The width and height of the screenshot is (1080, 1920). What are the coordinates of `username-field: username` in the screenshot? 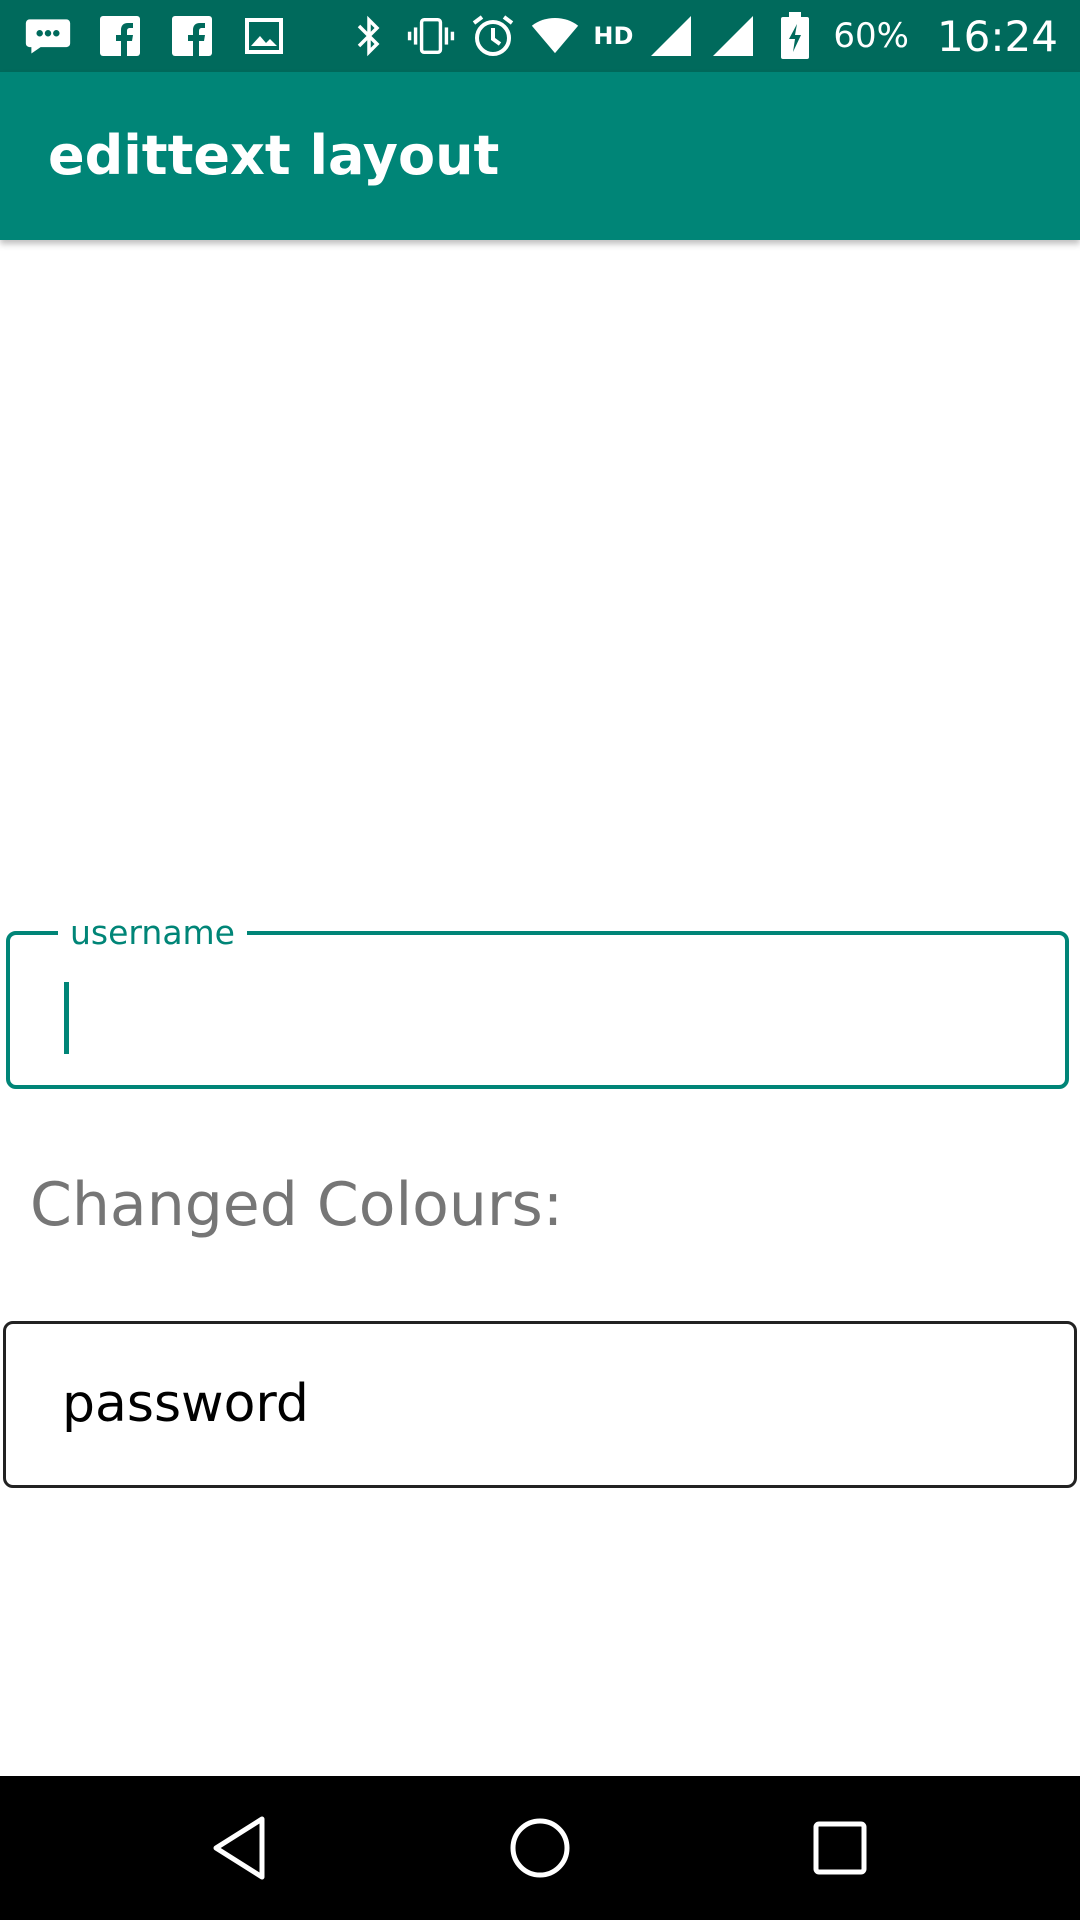 It's located at (537, 1001).